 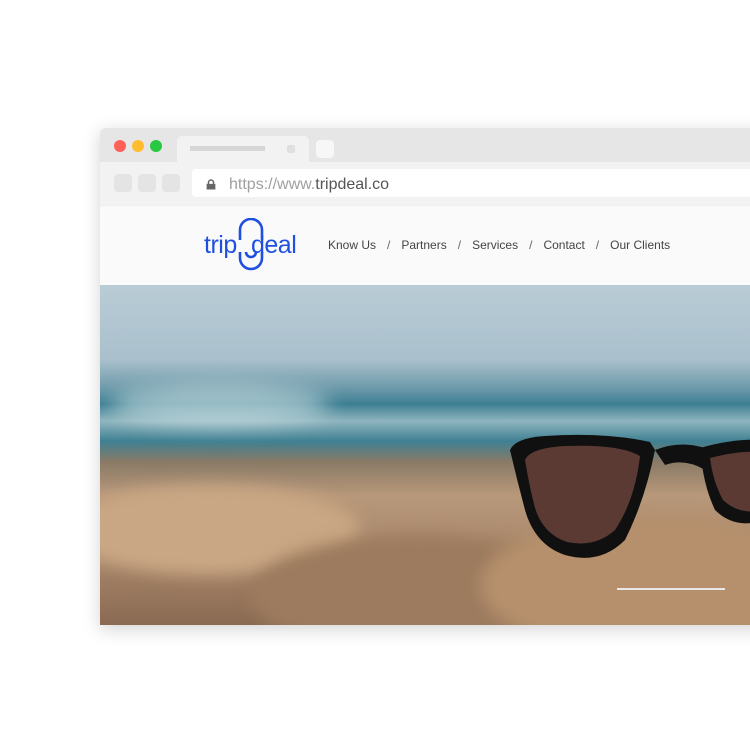 What do you see at coordinates (325, 149) in the screenshot?
I see `new-tab-button` at bounding box center [325, 149].